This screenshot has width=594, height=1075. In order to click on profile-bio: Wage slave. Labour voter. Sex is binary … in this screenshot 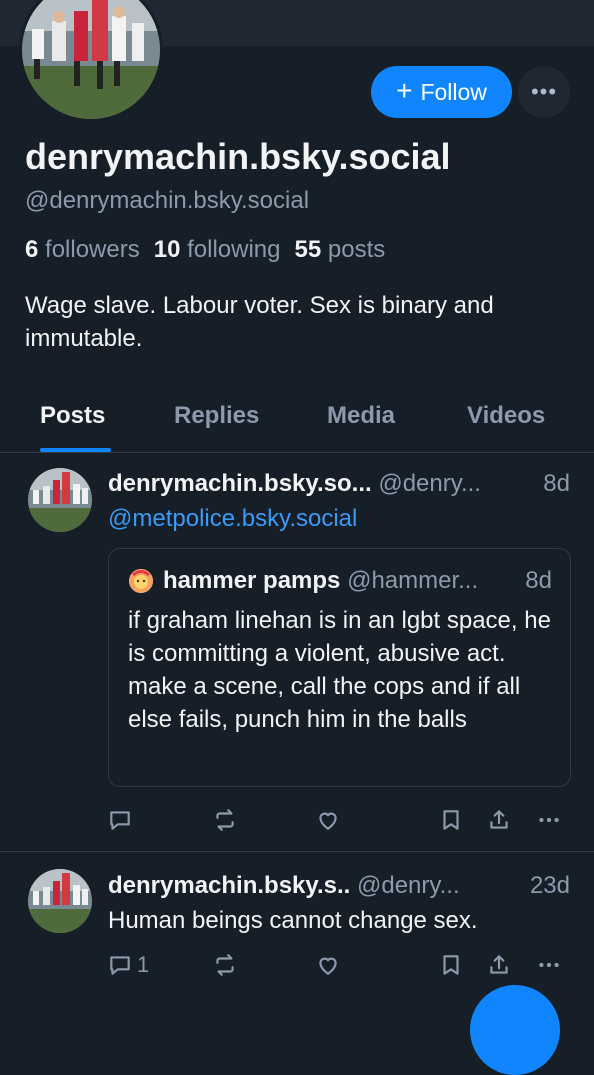, I will do `click(259, 322)`.